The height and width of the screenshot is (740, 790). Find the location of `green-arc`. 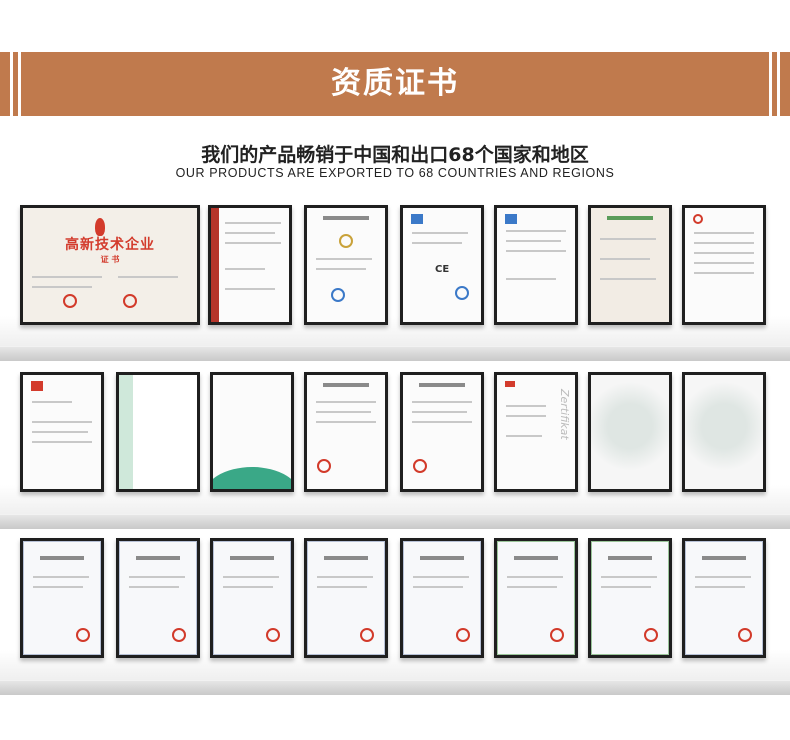

green-arc is located at coordinates (252, 478).